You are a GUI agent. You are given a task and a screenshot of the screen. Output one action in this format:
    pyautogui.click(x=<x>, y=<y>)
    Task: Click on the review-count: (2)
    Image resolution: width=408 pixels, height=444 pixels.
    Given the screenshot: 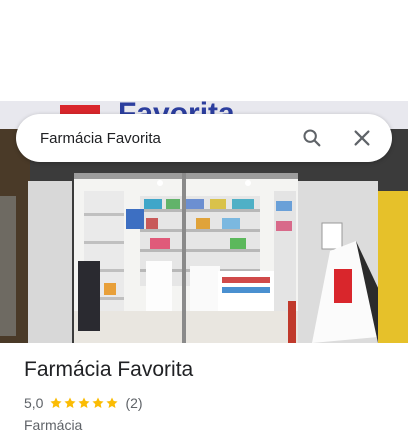 What is the action you would take?
    pyautogui.click(x=133, y=403)
    